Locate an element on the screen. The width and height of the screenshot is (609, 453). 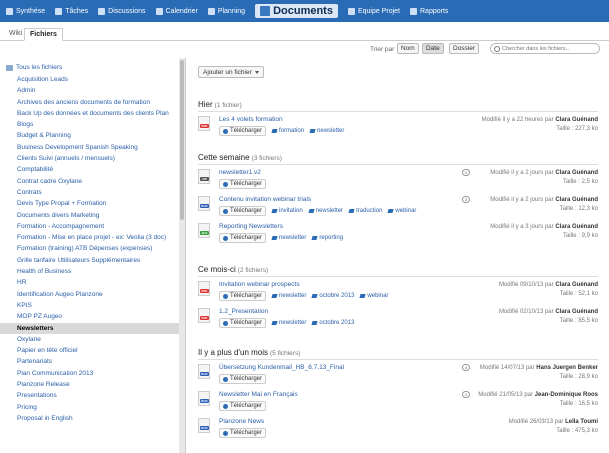
nav-item-documents: Documents is located at coordinates (296, 11).